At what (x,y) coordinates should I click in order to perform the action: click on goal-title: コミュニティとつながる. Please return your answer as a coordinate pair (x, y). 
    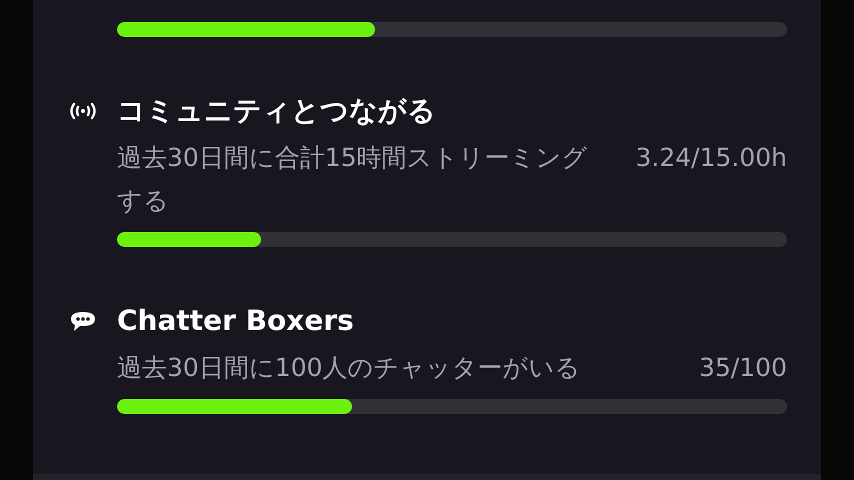
    Looking at the image, I should click on (277, 111).